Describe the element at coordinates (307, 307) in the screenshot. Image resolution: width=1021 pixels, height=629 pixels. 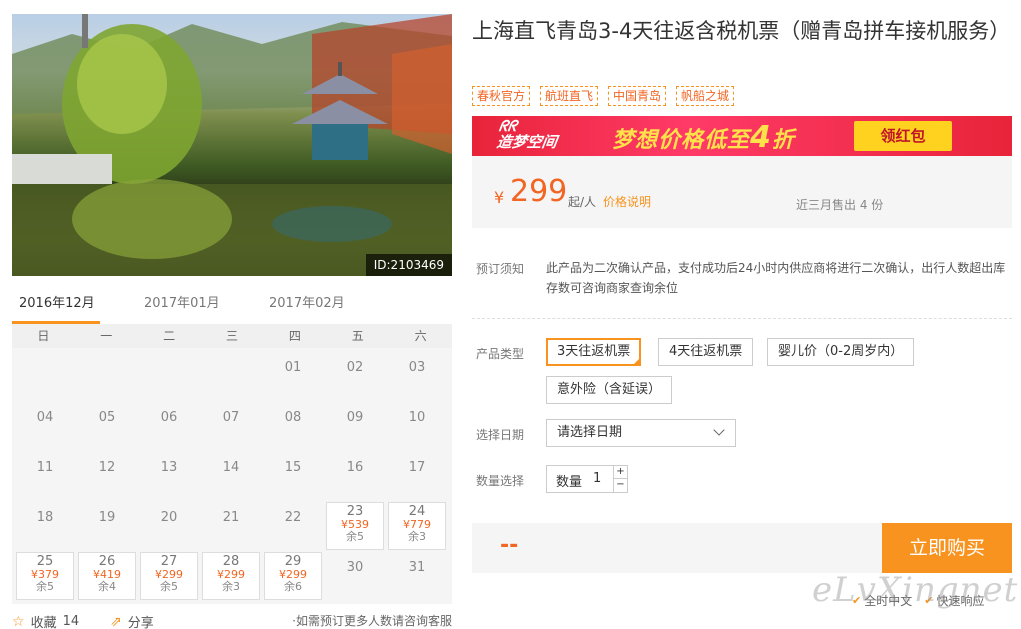
I see `tab-month-2017-02: 2017年02月` at that location.